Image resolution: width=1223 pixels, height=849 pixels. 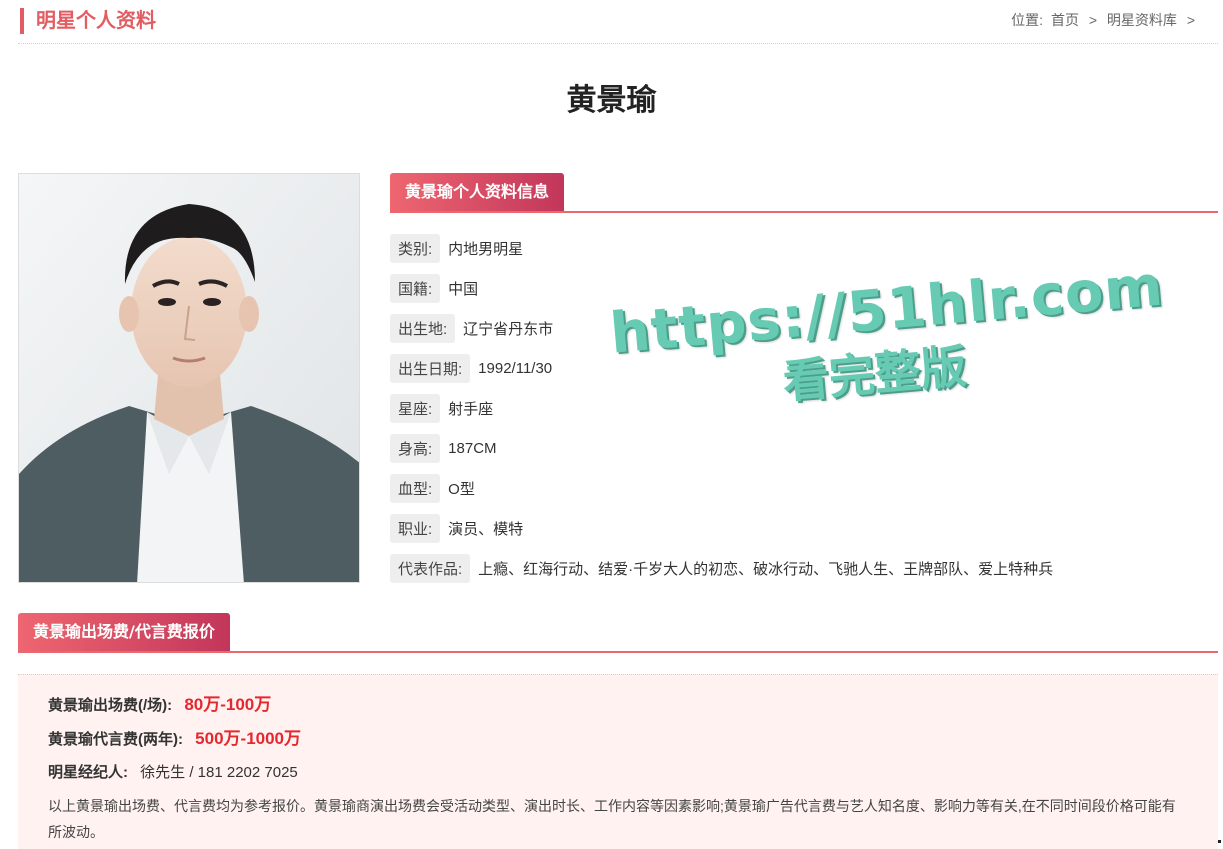 I want to click on info-row-occupation: 职业: 演员、模特, so click(x=721, y=528).